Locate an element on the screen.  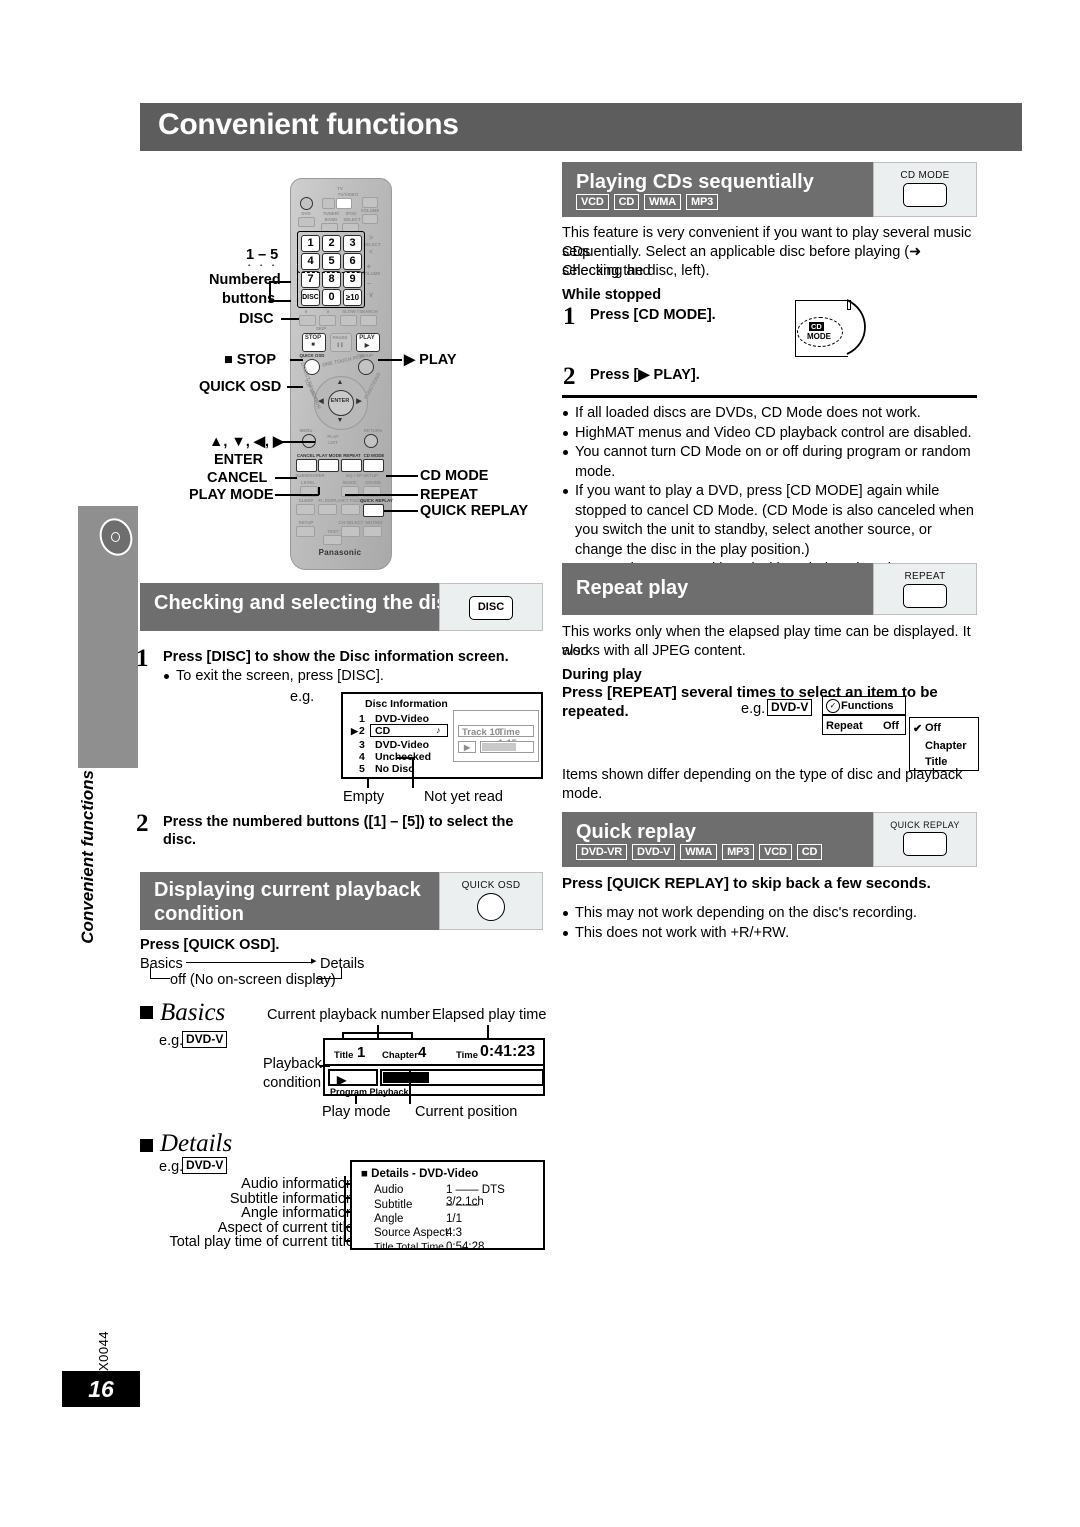
functions-osd-check-mark: ✔ is located at coordinates (918, 729).